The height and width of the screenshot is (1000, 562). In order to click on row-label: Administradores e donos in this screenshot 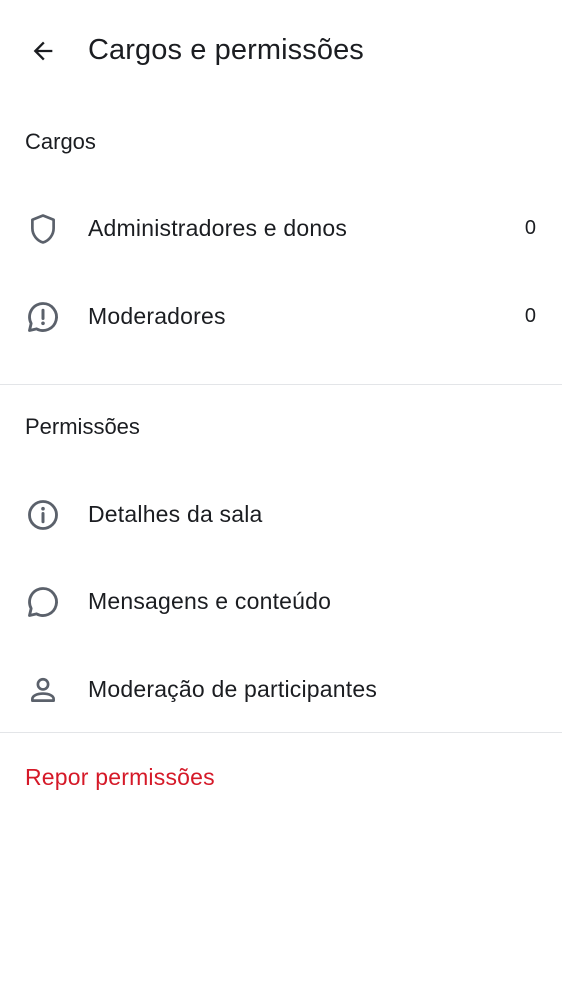, I will do `click(218, 228)`.